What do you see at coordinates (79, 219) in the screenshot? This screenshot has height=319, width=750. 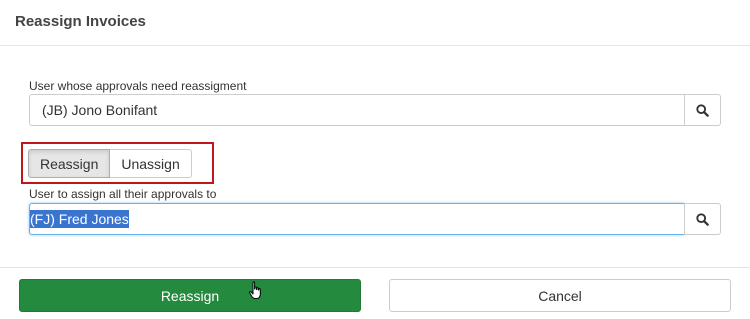 I see `target-user-value: (FJ) Fred Jones` at bounding box center [79, 219].